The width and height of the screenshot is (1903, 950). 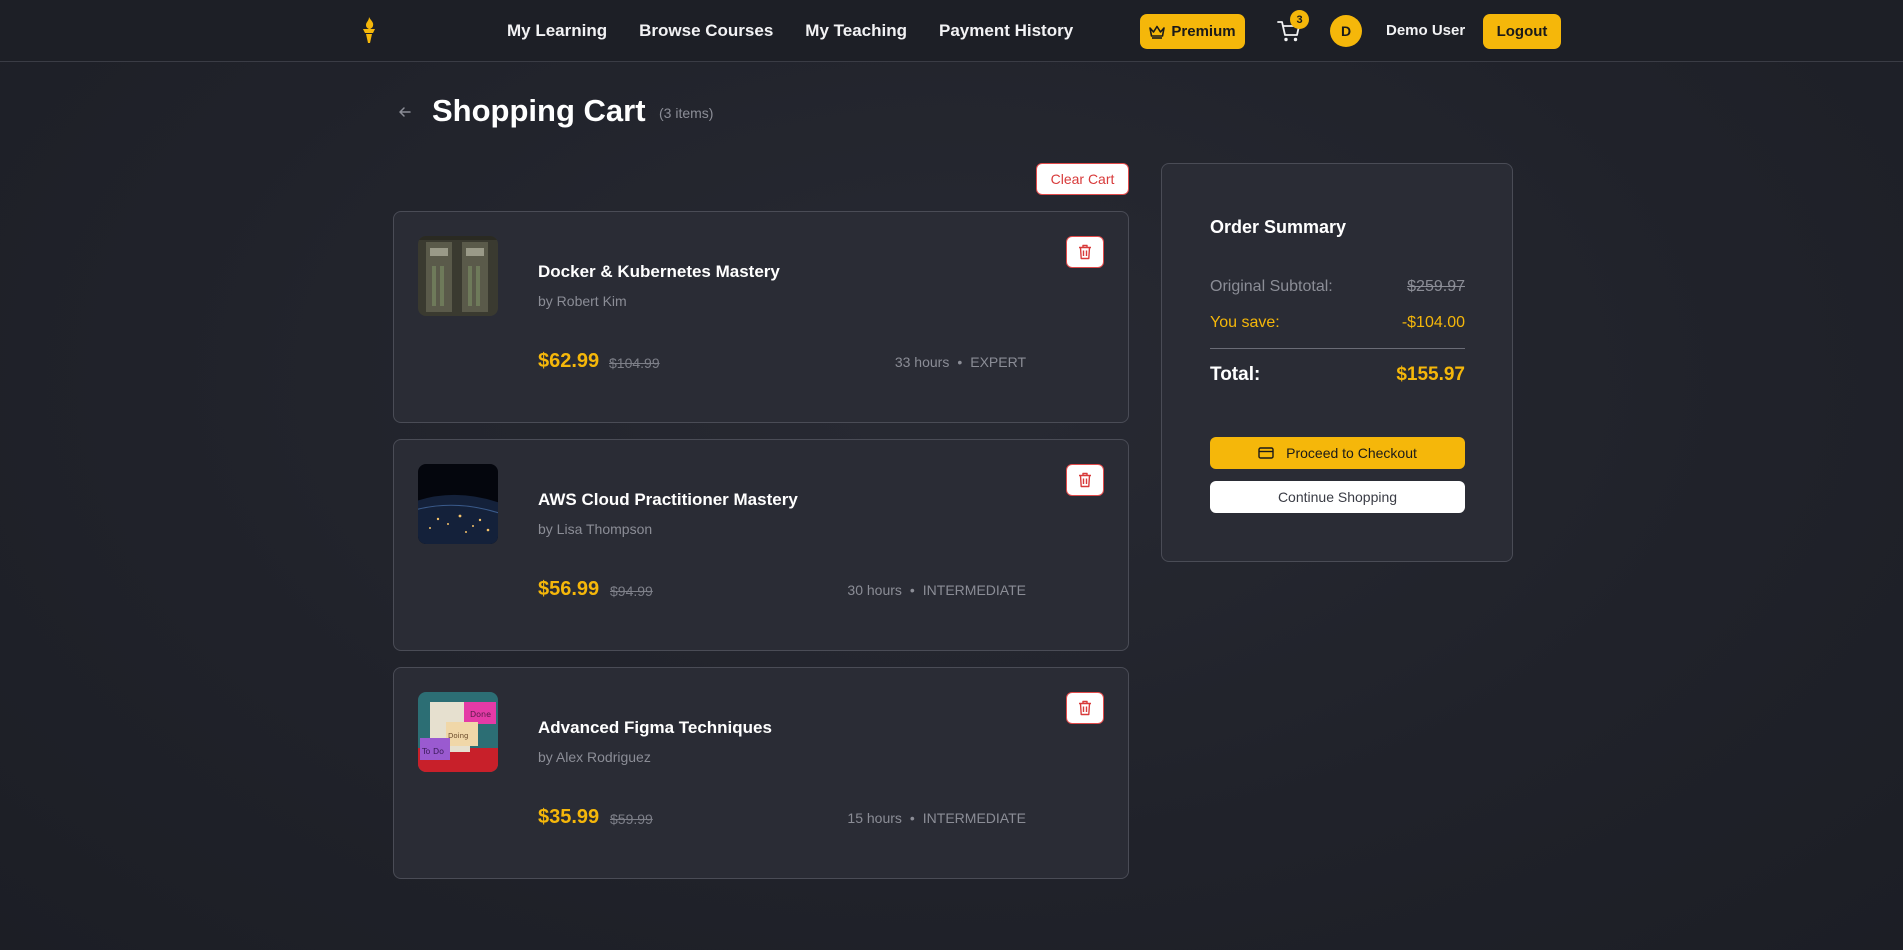 I want to click on instructor-name: by Robert Kim, so click(x=582, y=301).